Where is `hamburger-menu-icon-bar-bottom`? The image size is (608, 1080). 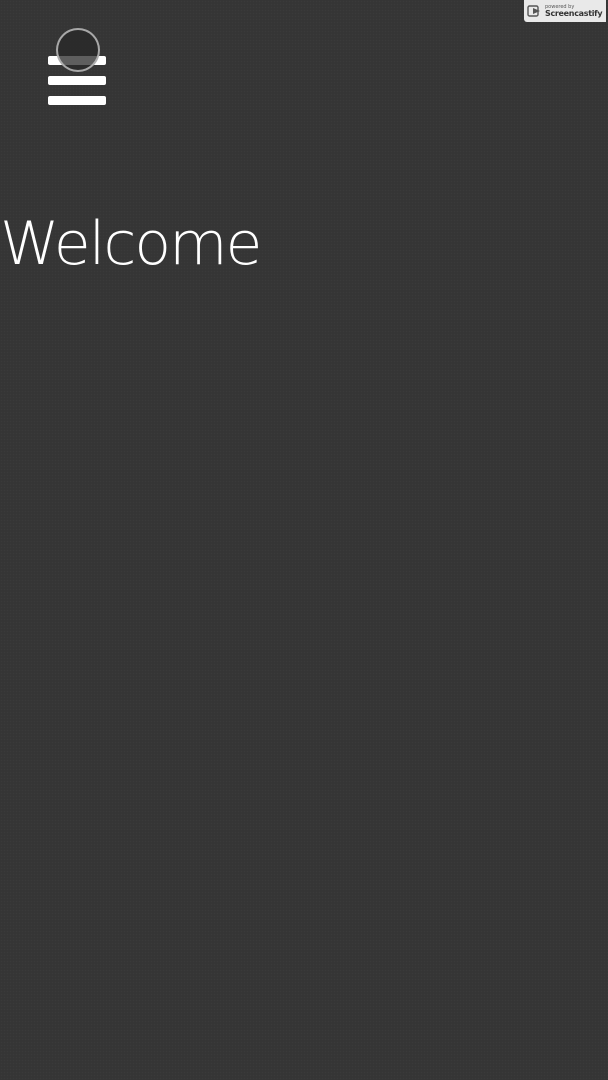
hamburger-menu-icon-bar-bottom is located at coordinates (77, 100).